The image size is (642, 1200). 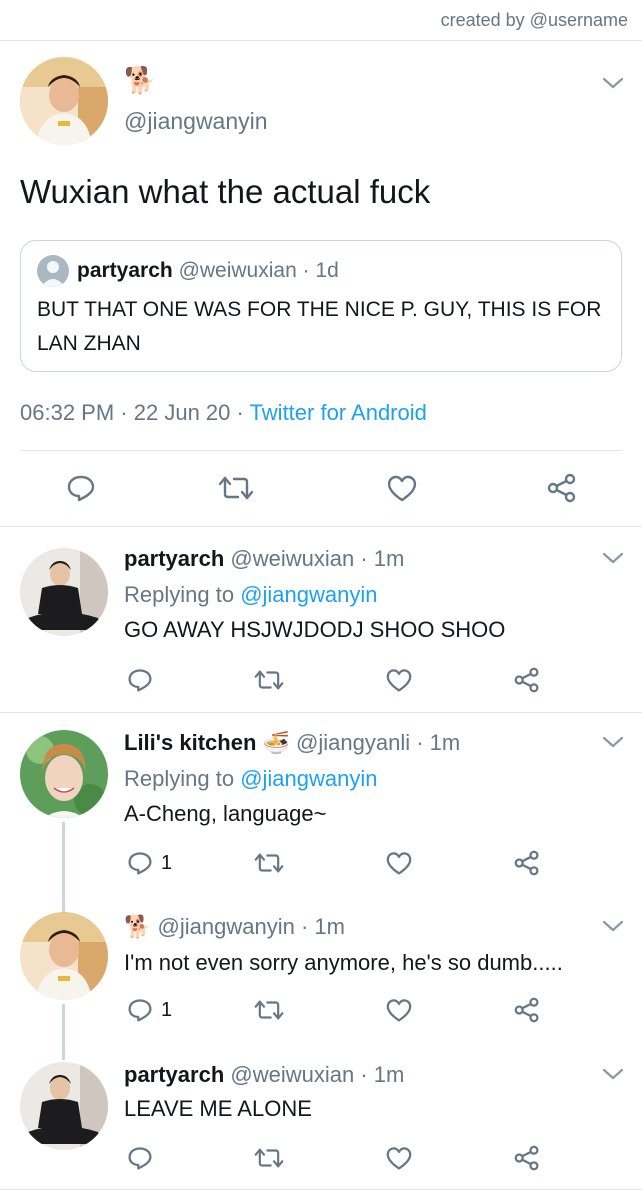 What do you see at coordinates (237, 270) in the screenshot?
I see `quoted-handle: @weiwuxian` at bounding box center [237, 270].